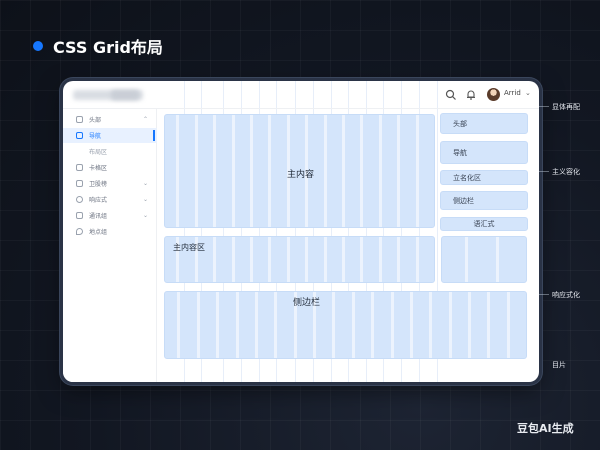 The image size is (600, 450). What do you see at coordinates (301, 95) in the screenshot?
I see `top-bar: Arrid ⌄` at bounding box center [301, 95].